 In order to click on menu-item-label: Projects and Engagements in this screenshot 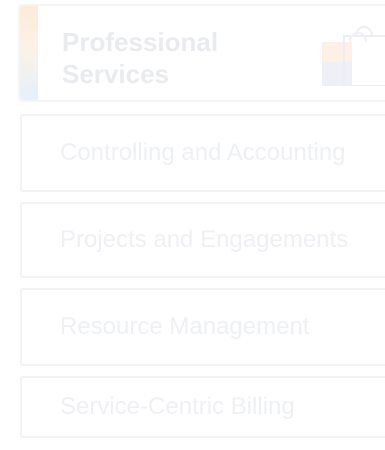, I will do `click(204, 239)`.